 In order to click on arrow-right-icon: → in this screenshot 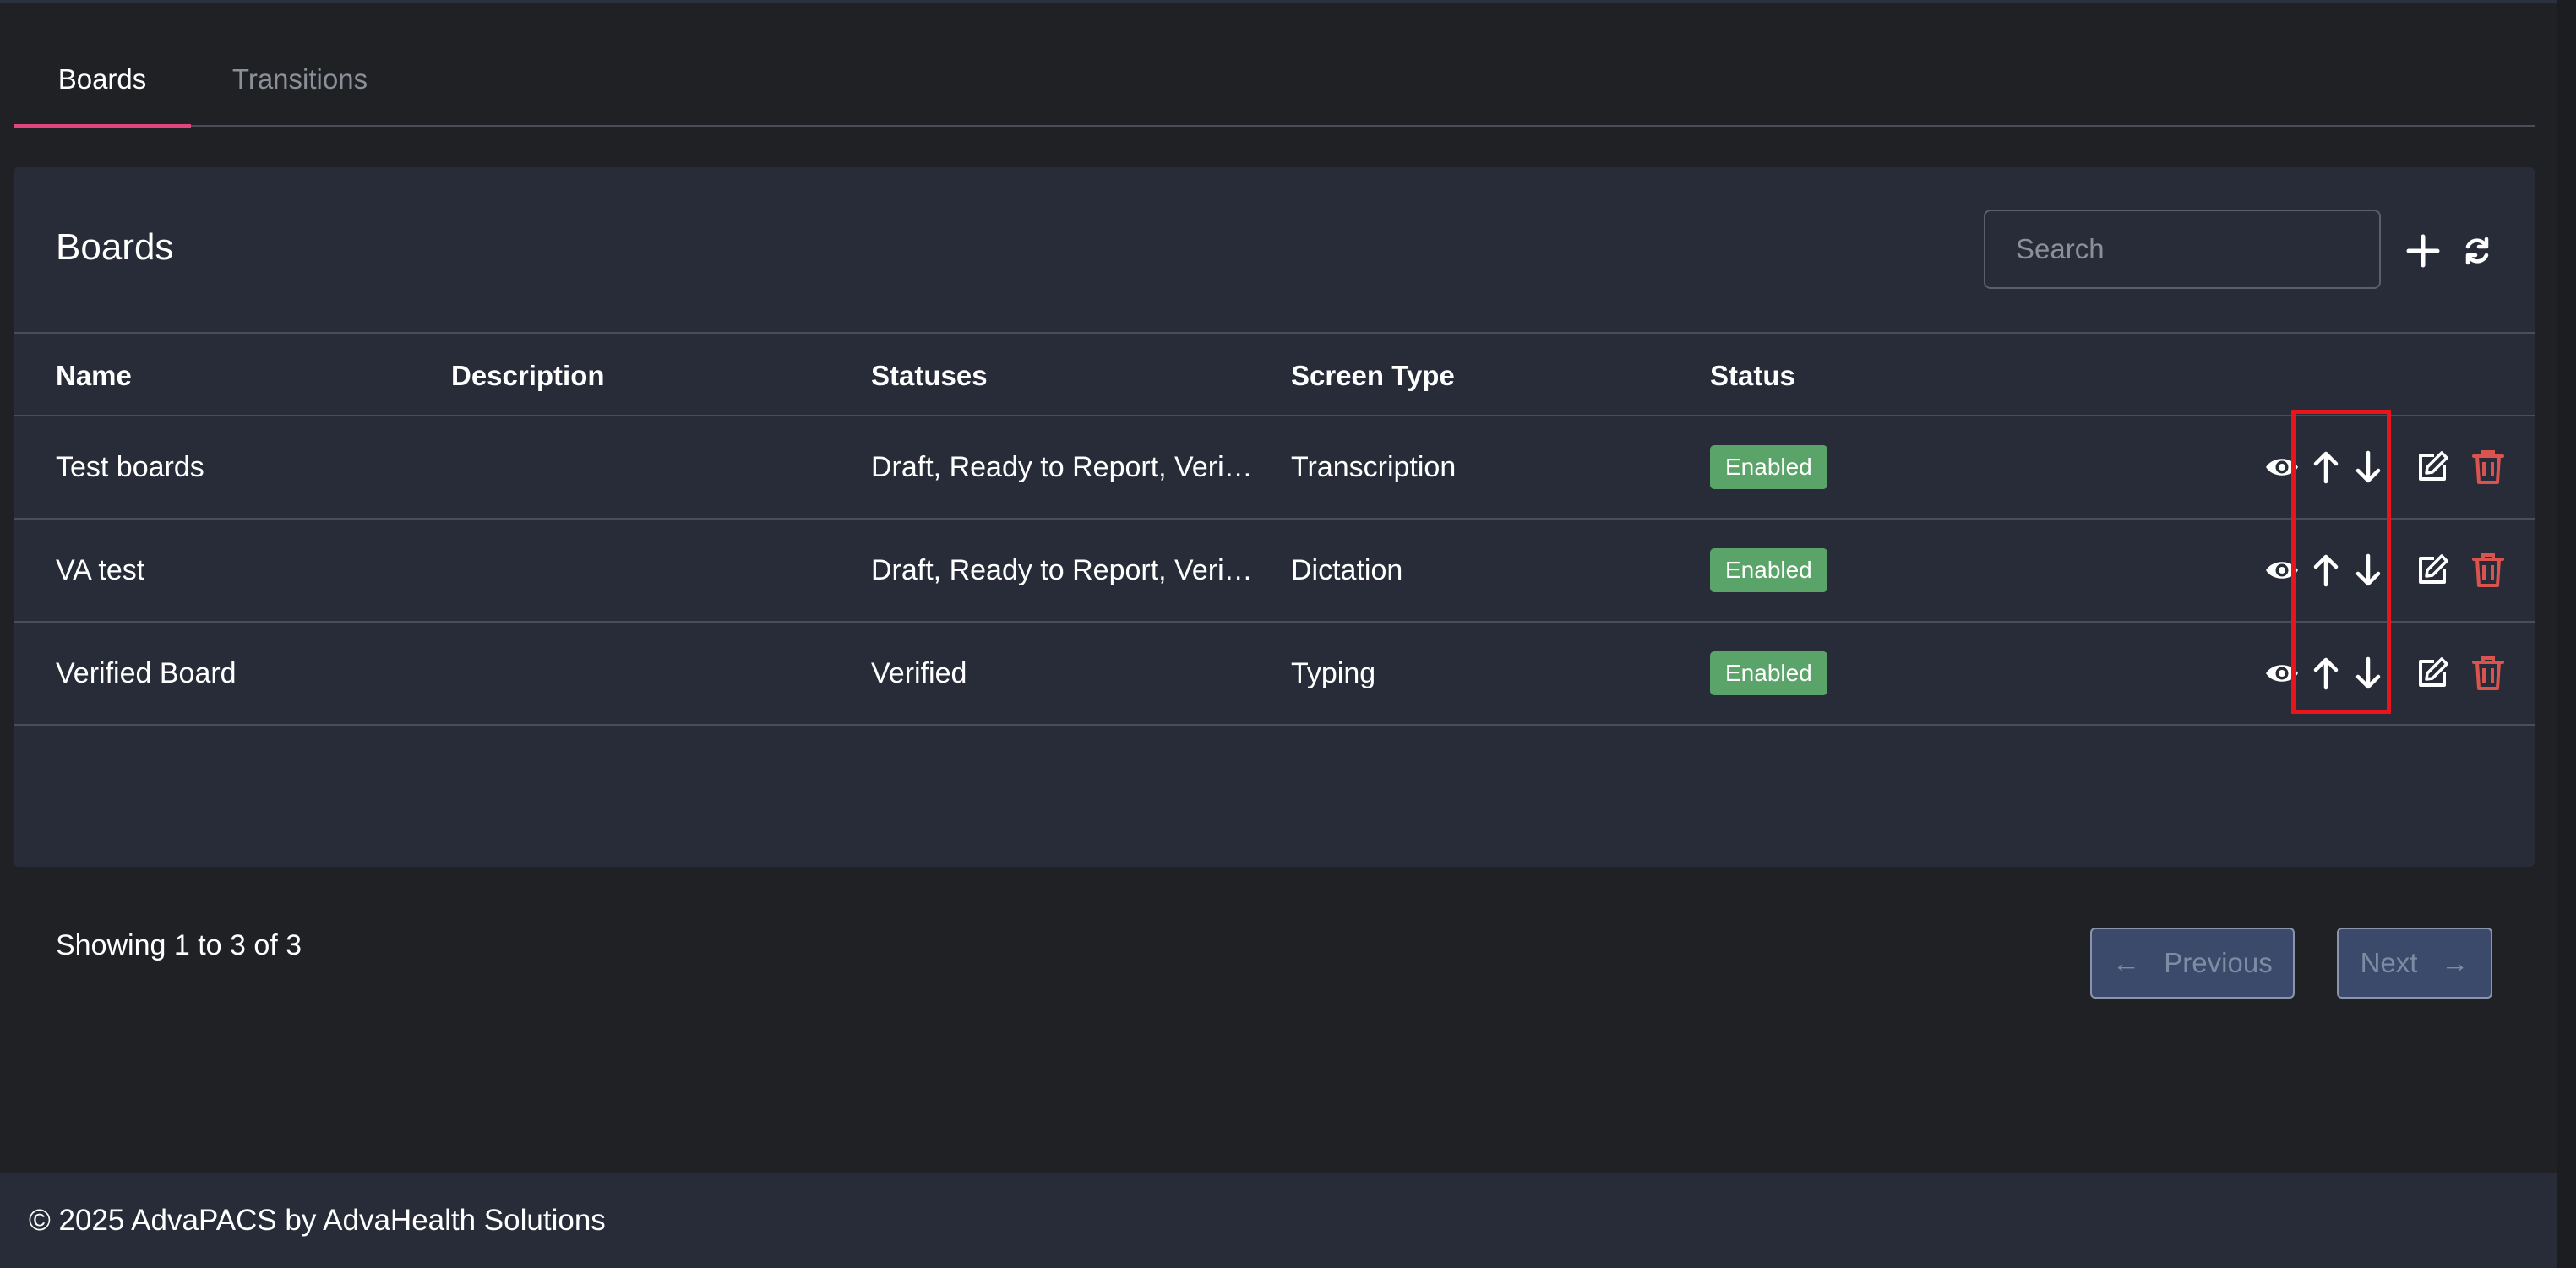, I will do `click(2455, 963)`.